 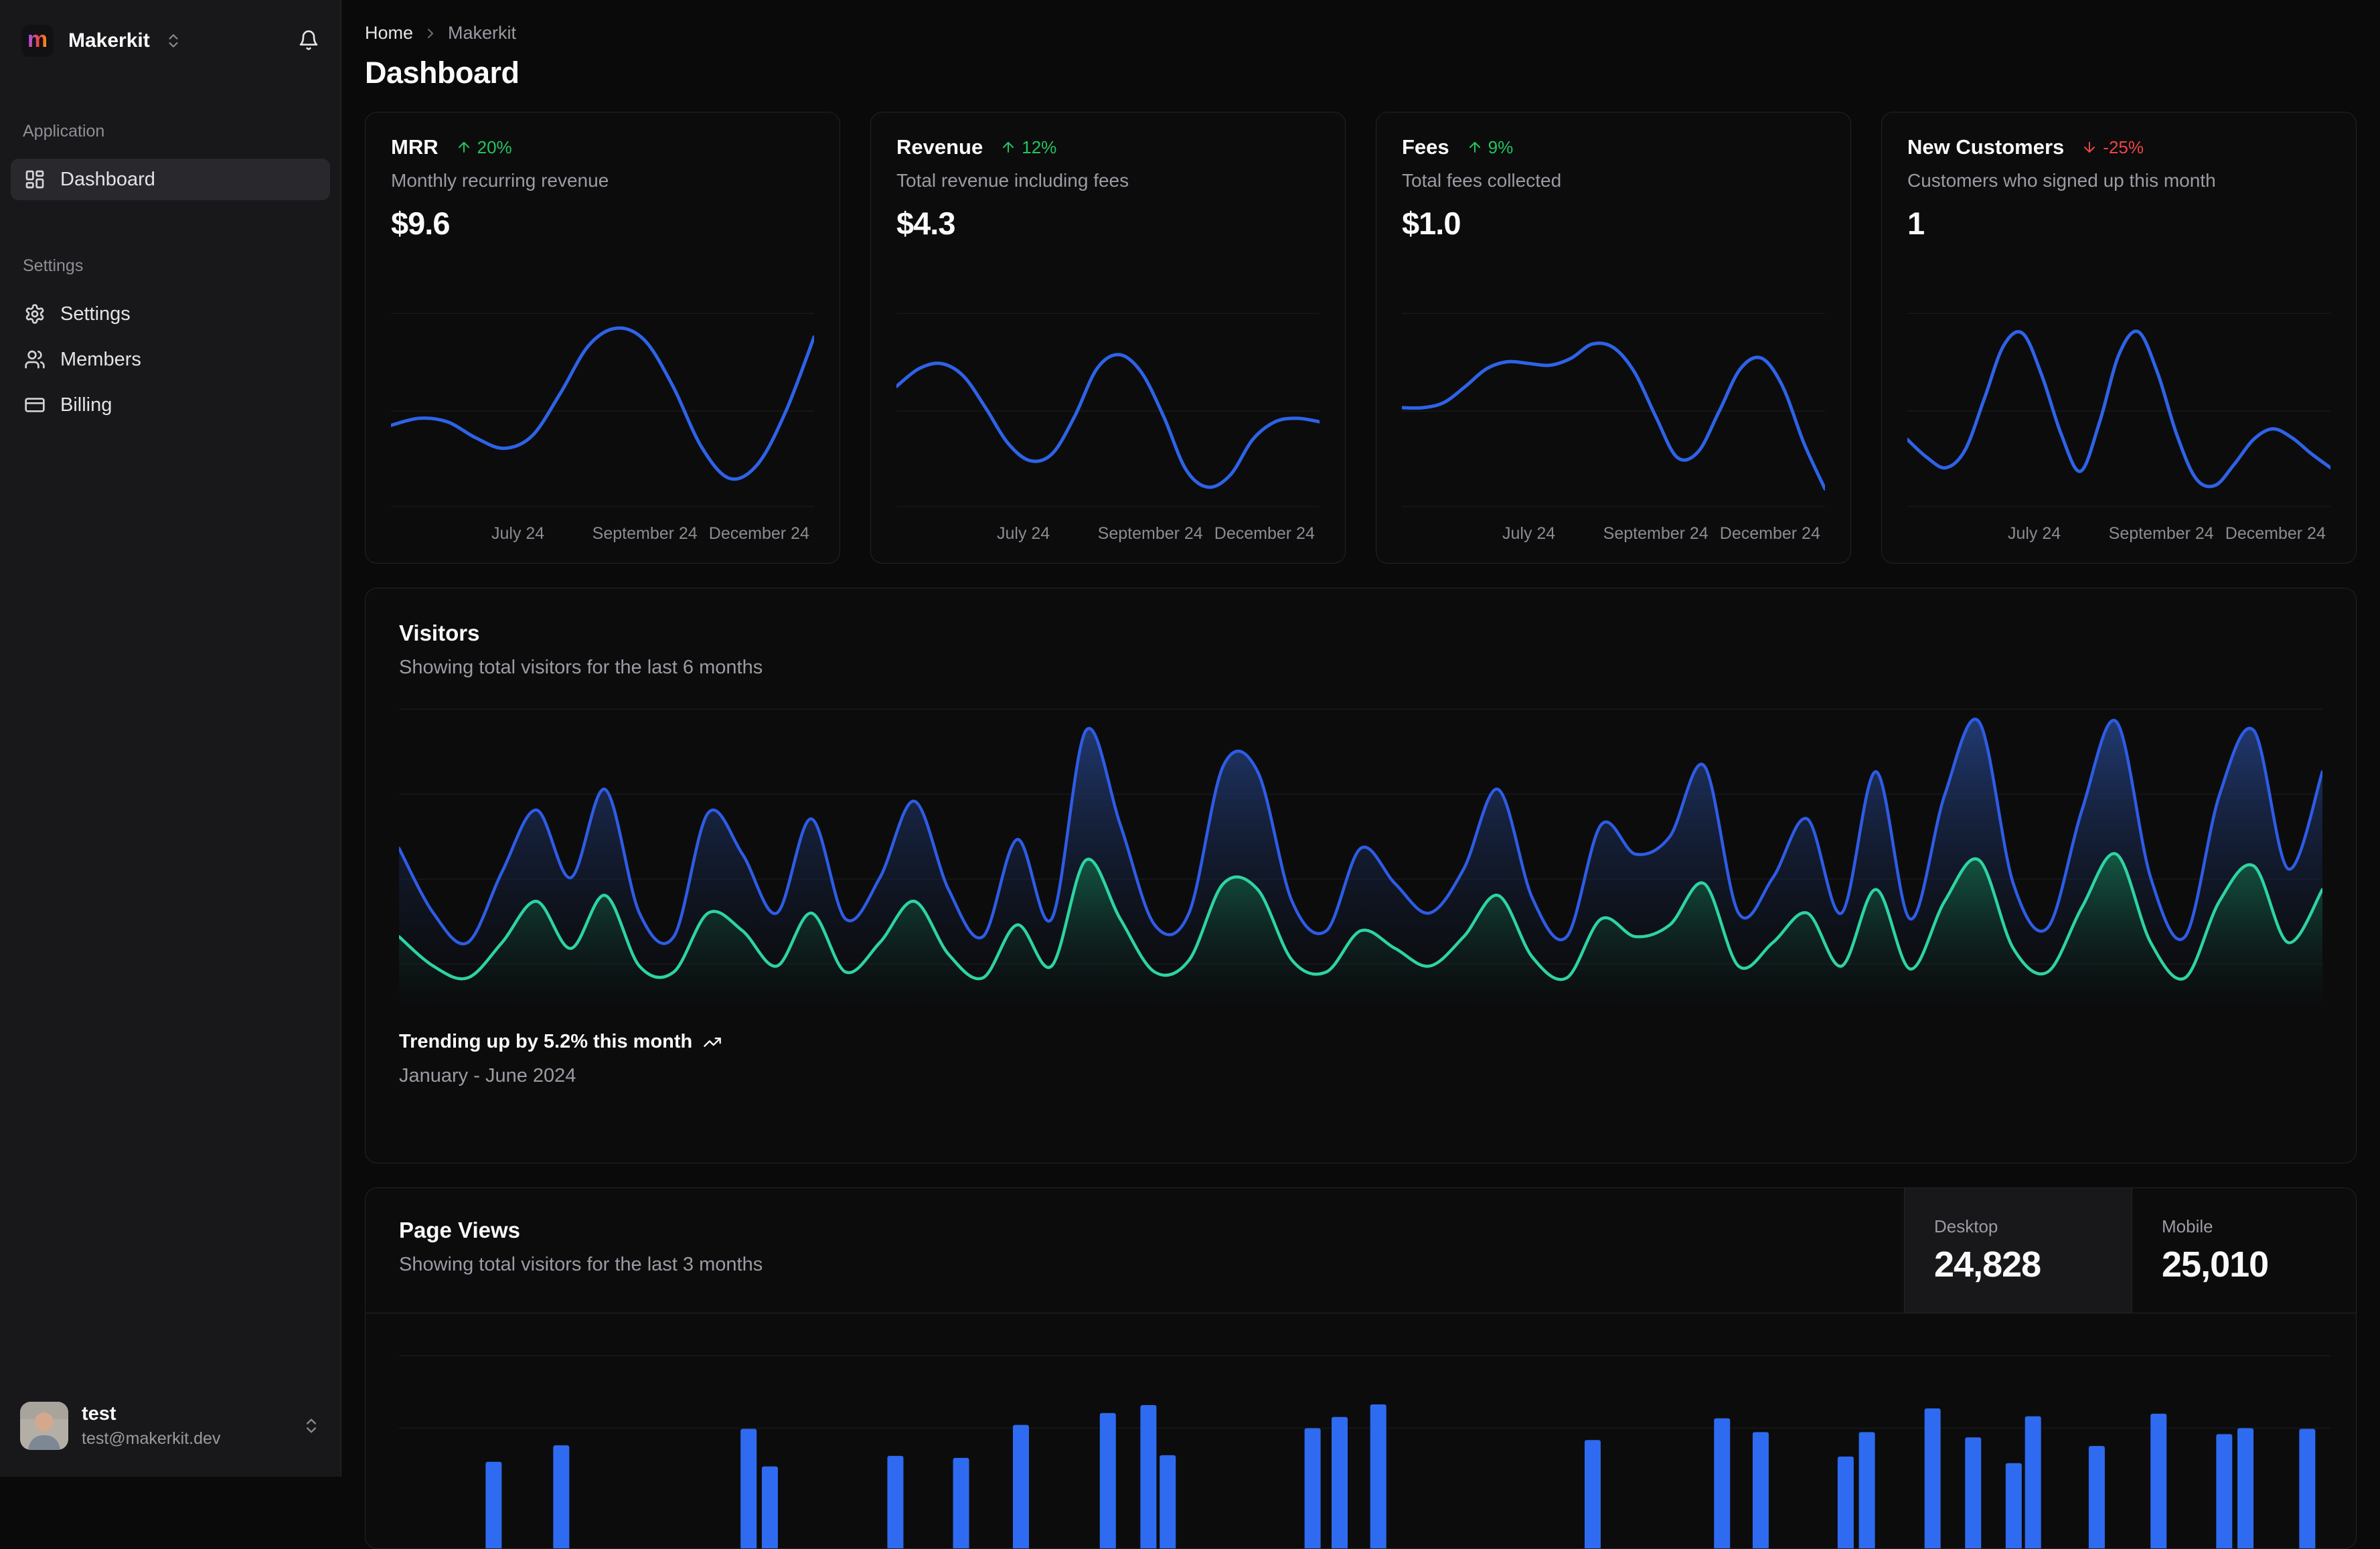 I want to click on stat-value: 1, so click(x=1916, y=223).